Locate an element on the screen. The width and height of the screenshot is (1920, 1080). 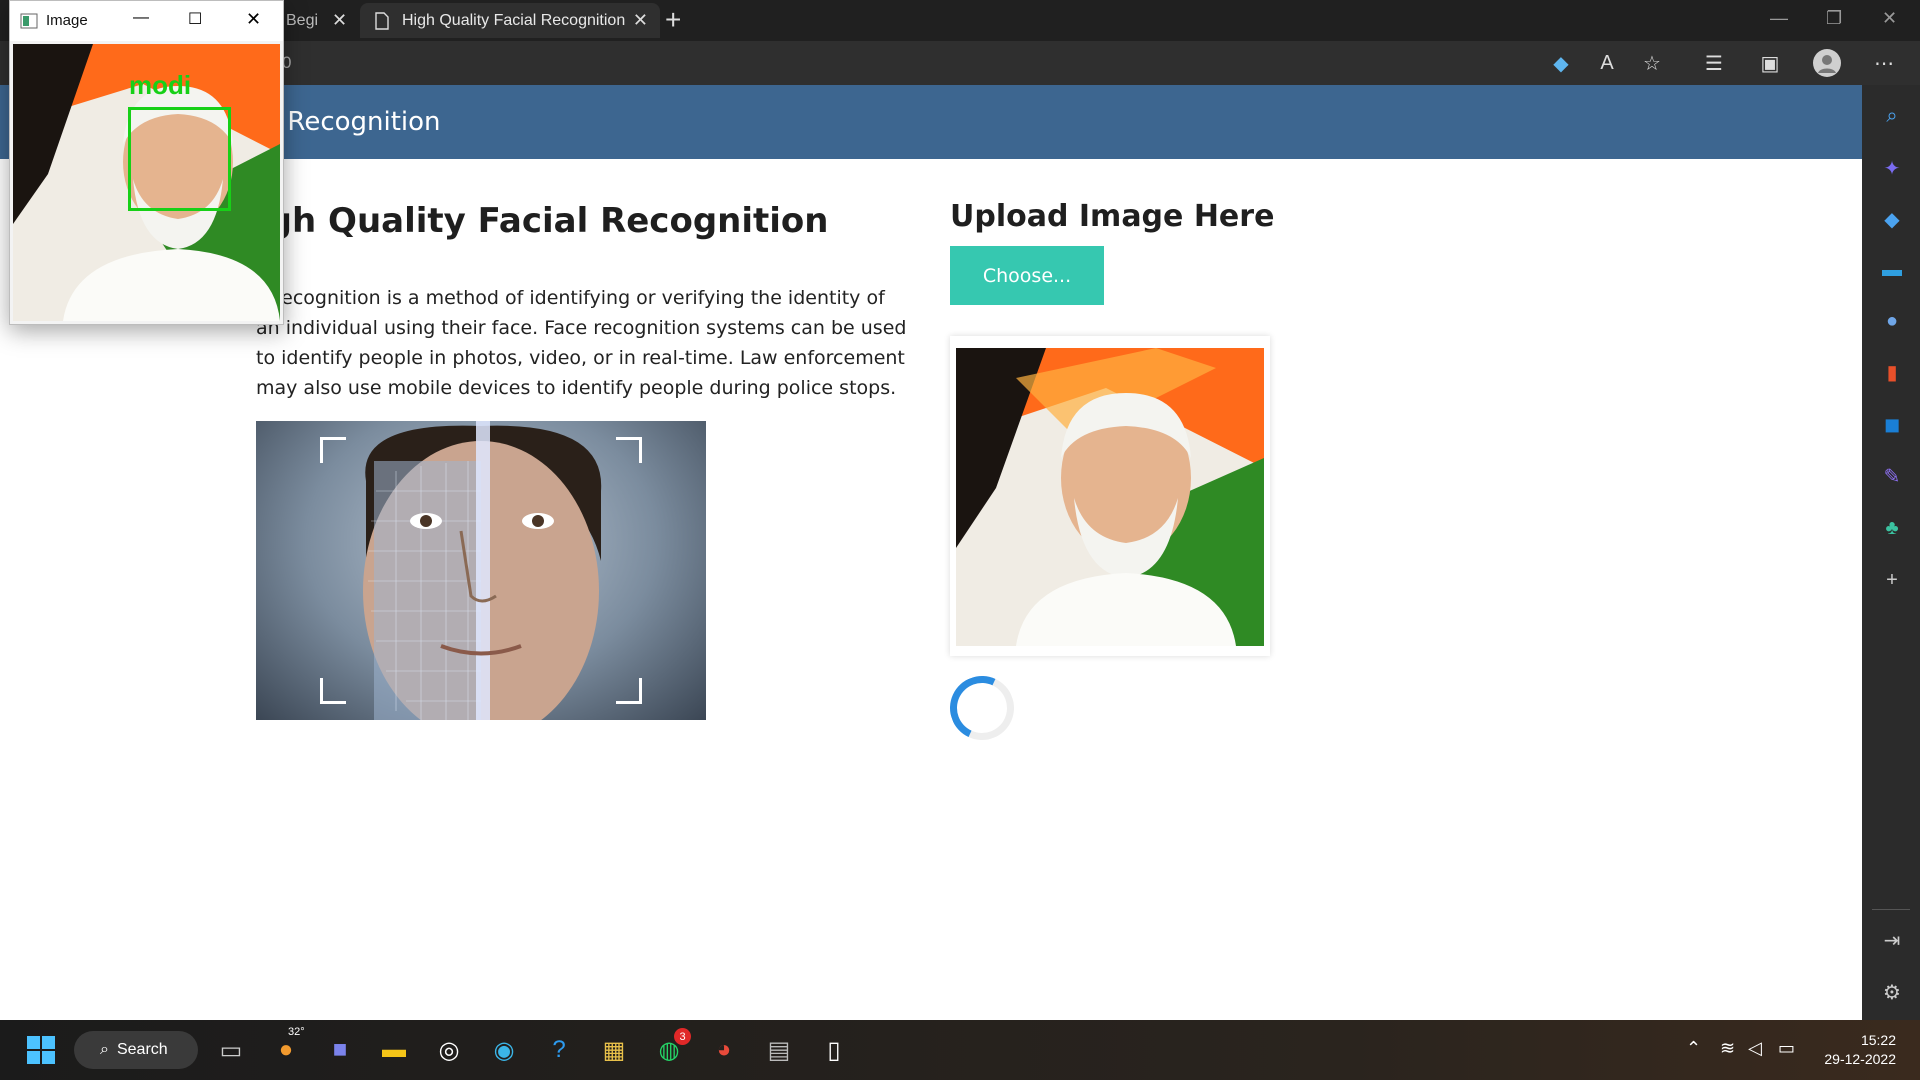
read-aloud-icon: A is located at coordinates (1607, 63).